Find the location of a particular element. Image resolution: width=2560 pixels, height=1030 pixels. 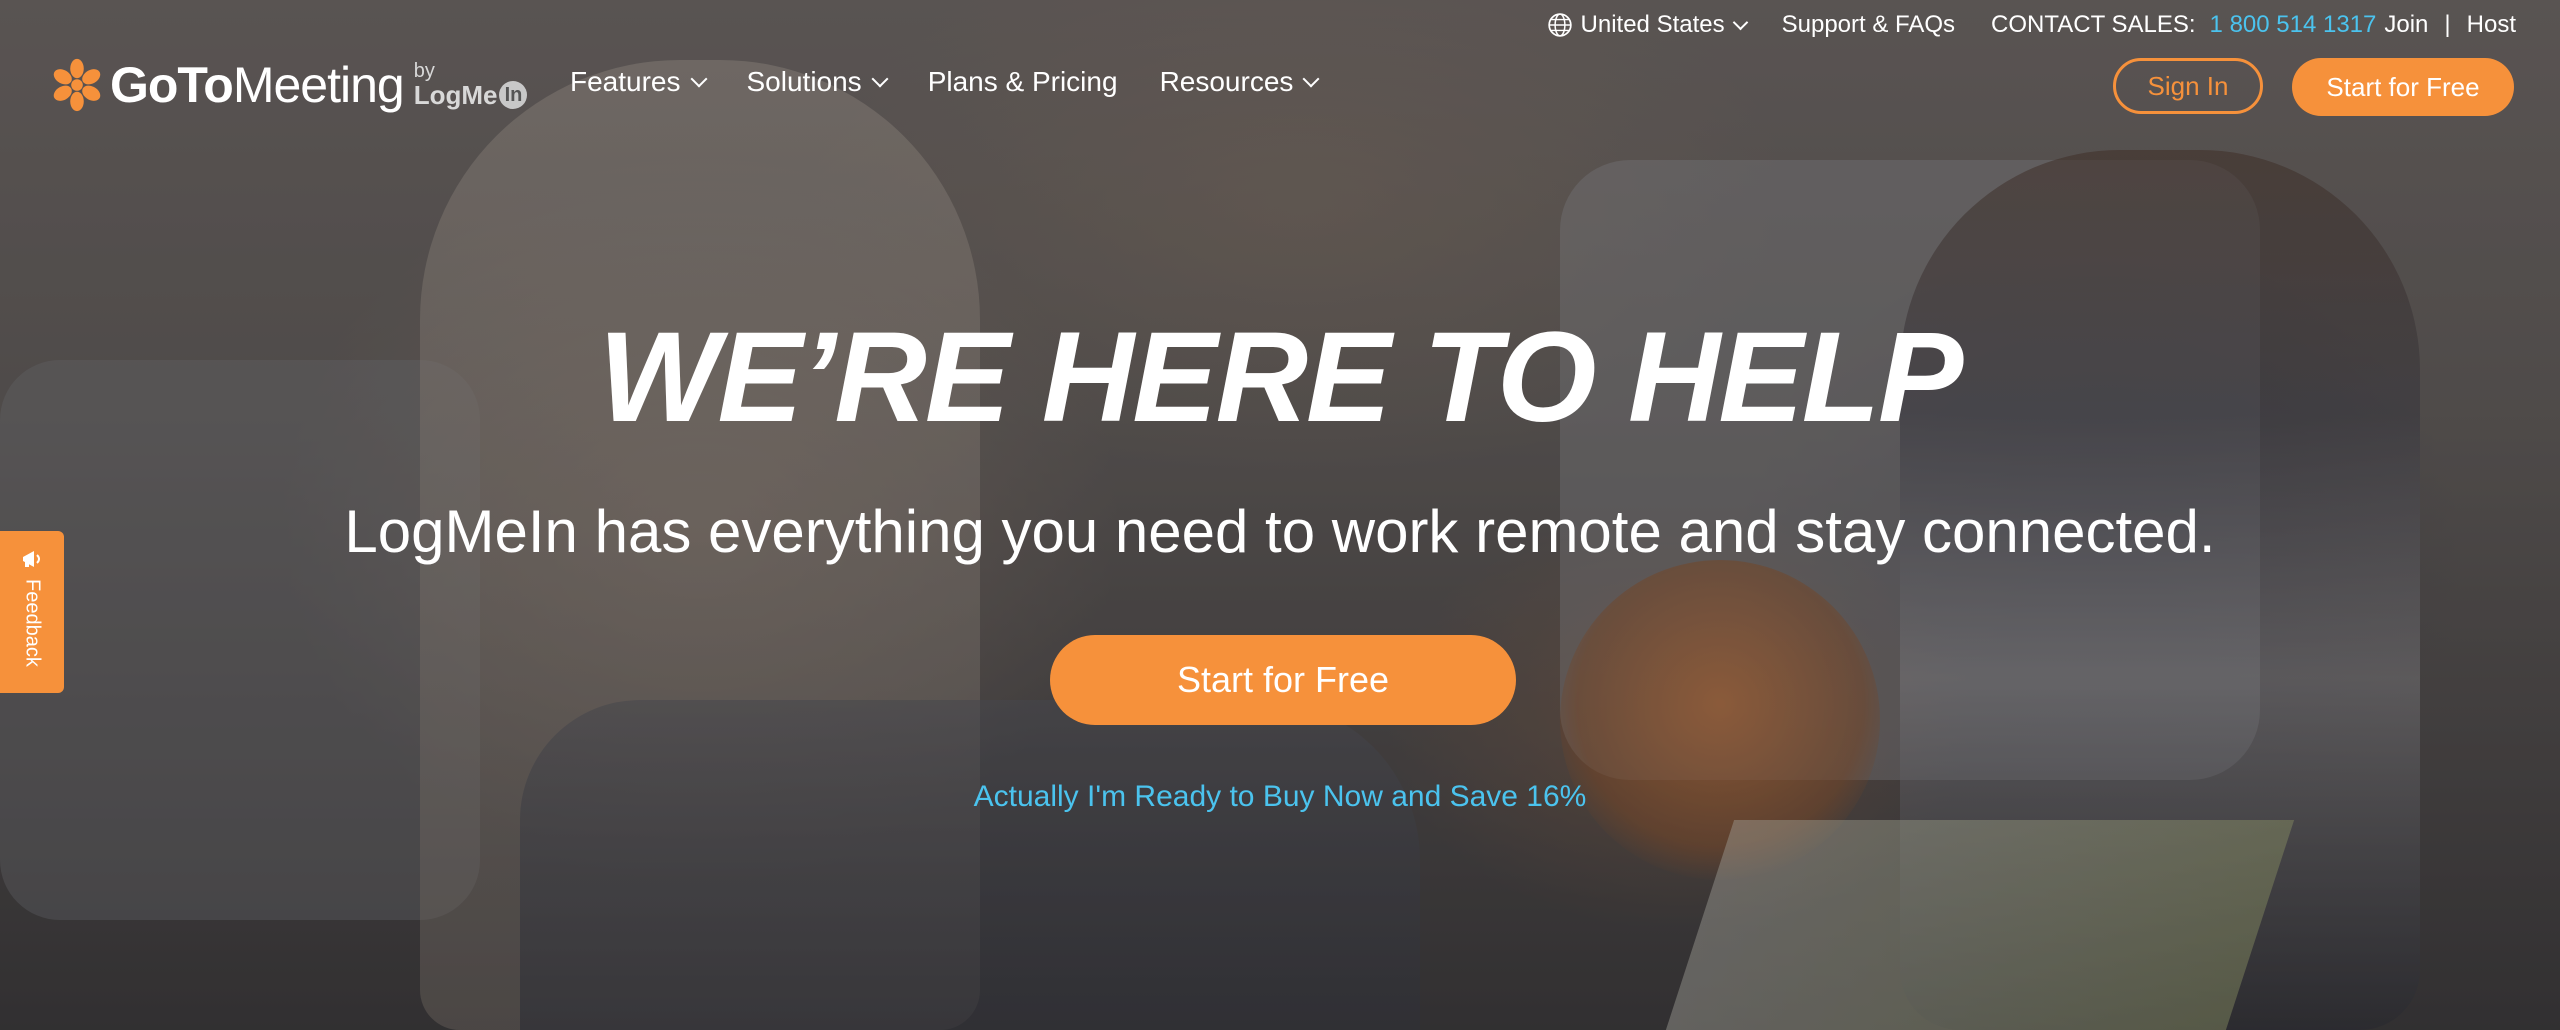

join-link: Join is located at coordinates (2406, 25).